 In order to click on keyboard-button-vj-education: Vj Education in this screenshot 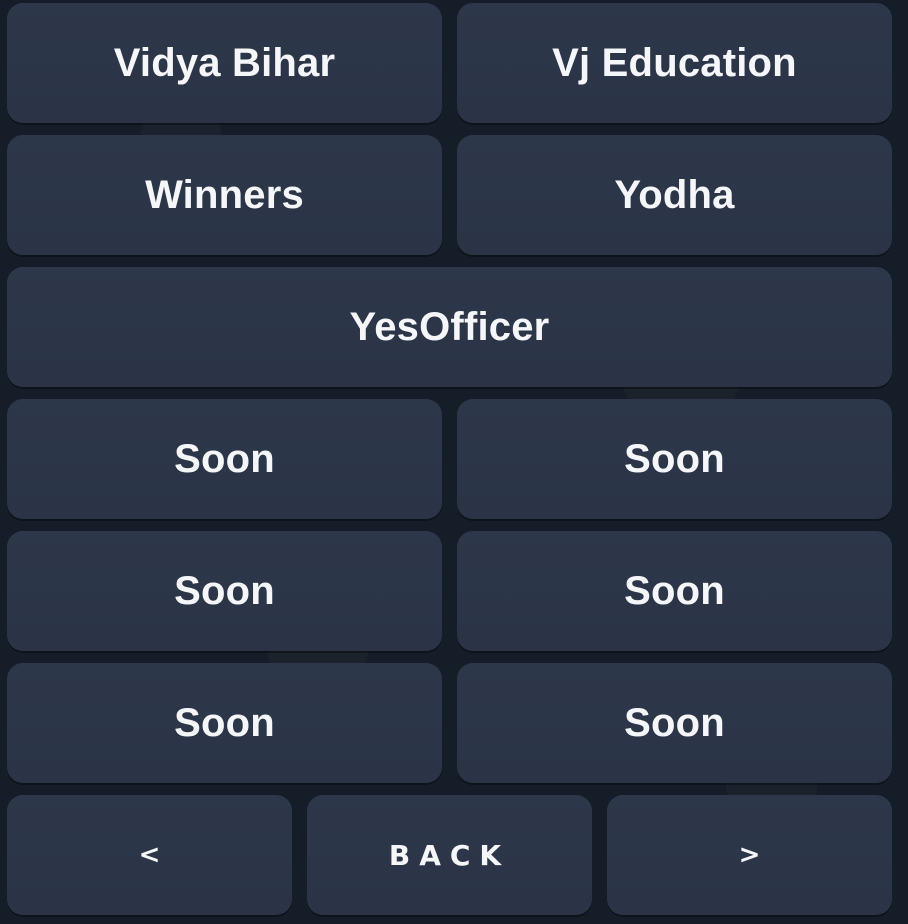, I will do `click(674, 63)`.